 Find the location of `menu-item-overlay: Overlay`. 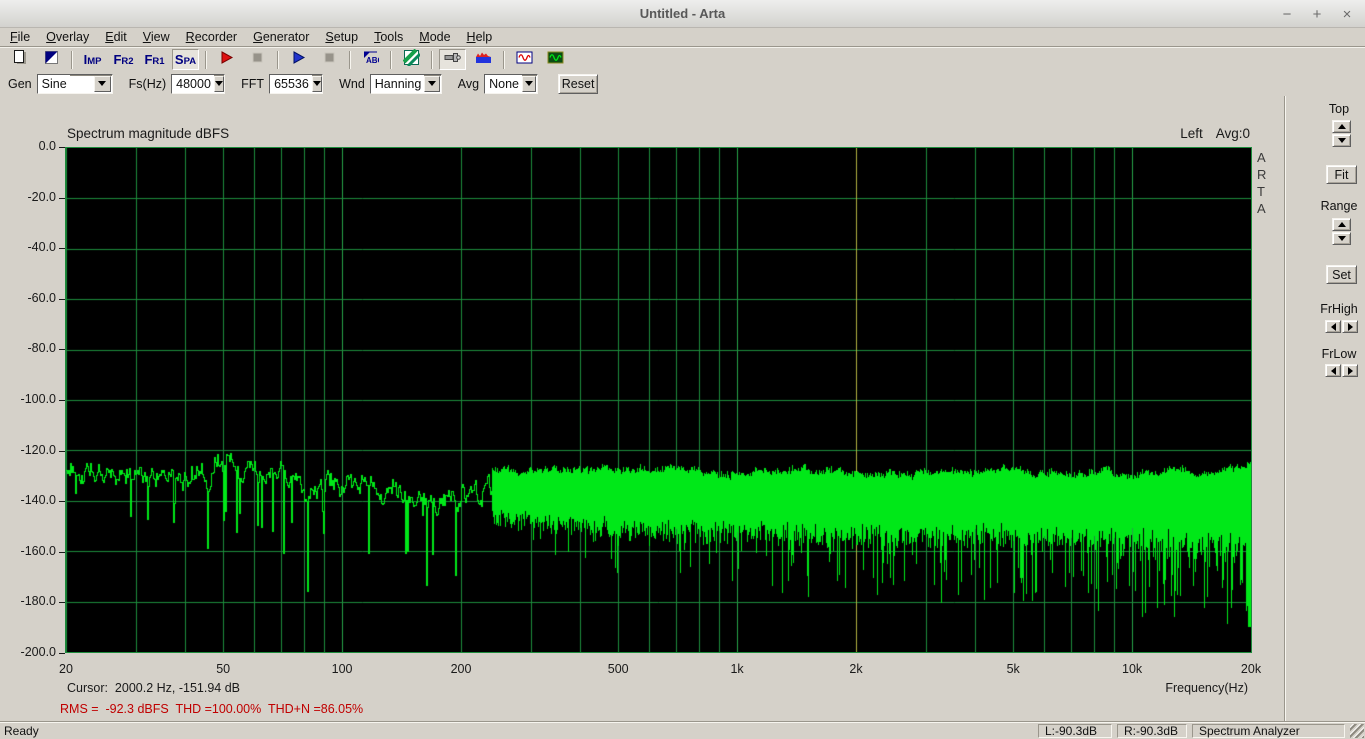

menu-item-overlay: Overlay is located at coordinates (67, 37).